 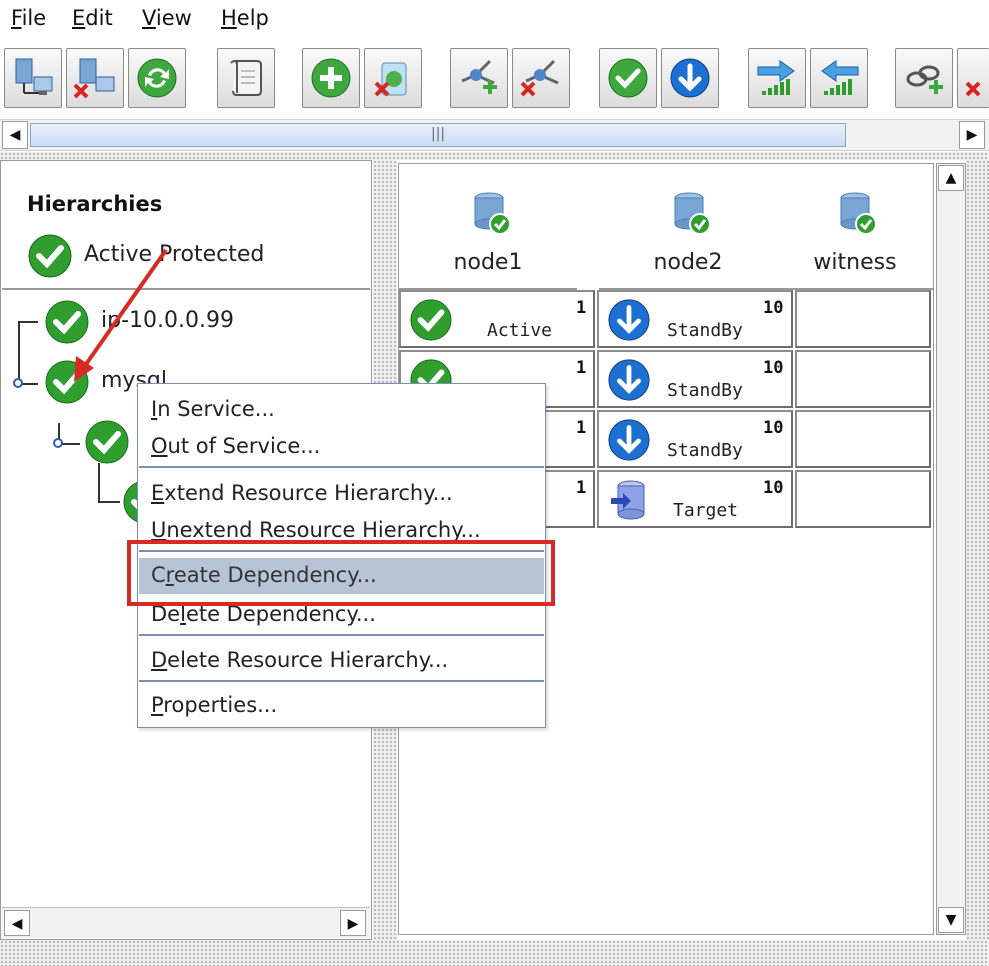 What do you see at coordinates (494, 953) in the screenshot?
I see `status-bar` at bounding box center [494, 953].